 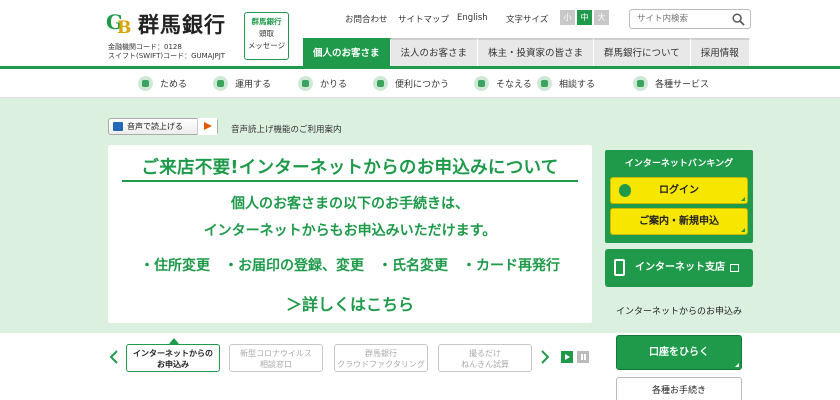 I want to click on banner-body-line2: インターネットからもお申込みいただけます。, so click(x=350, y=231).